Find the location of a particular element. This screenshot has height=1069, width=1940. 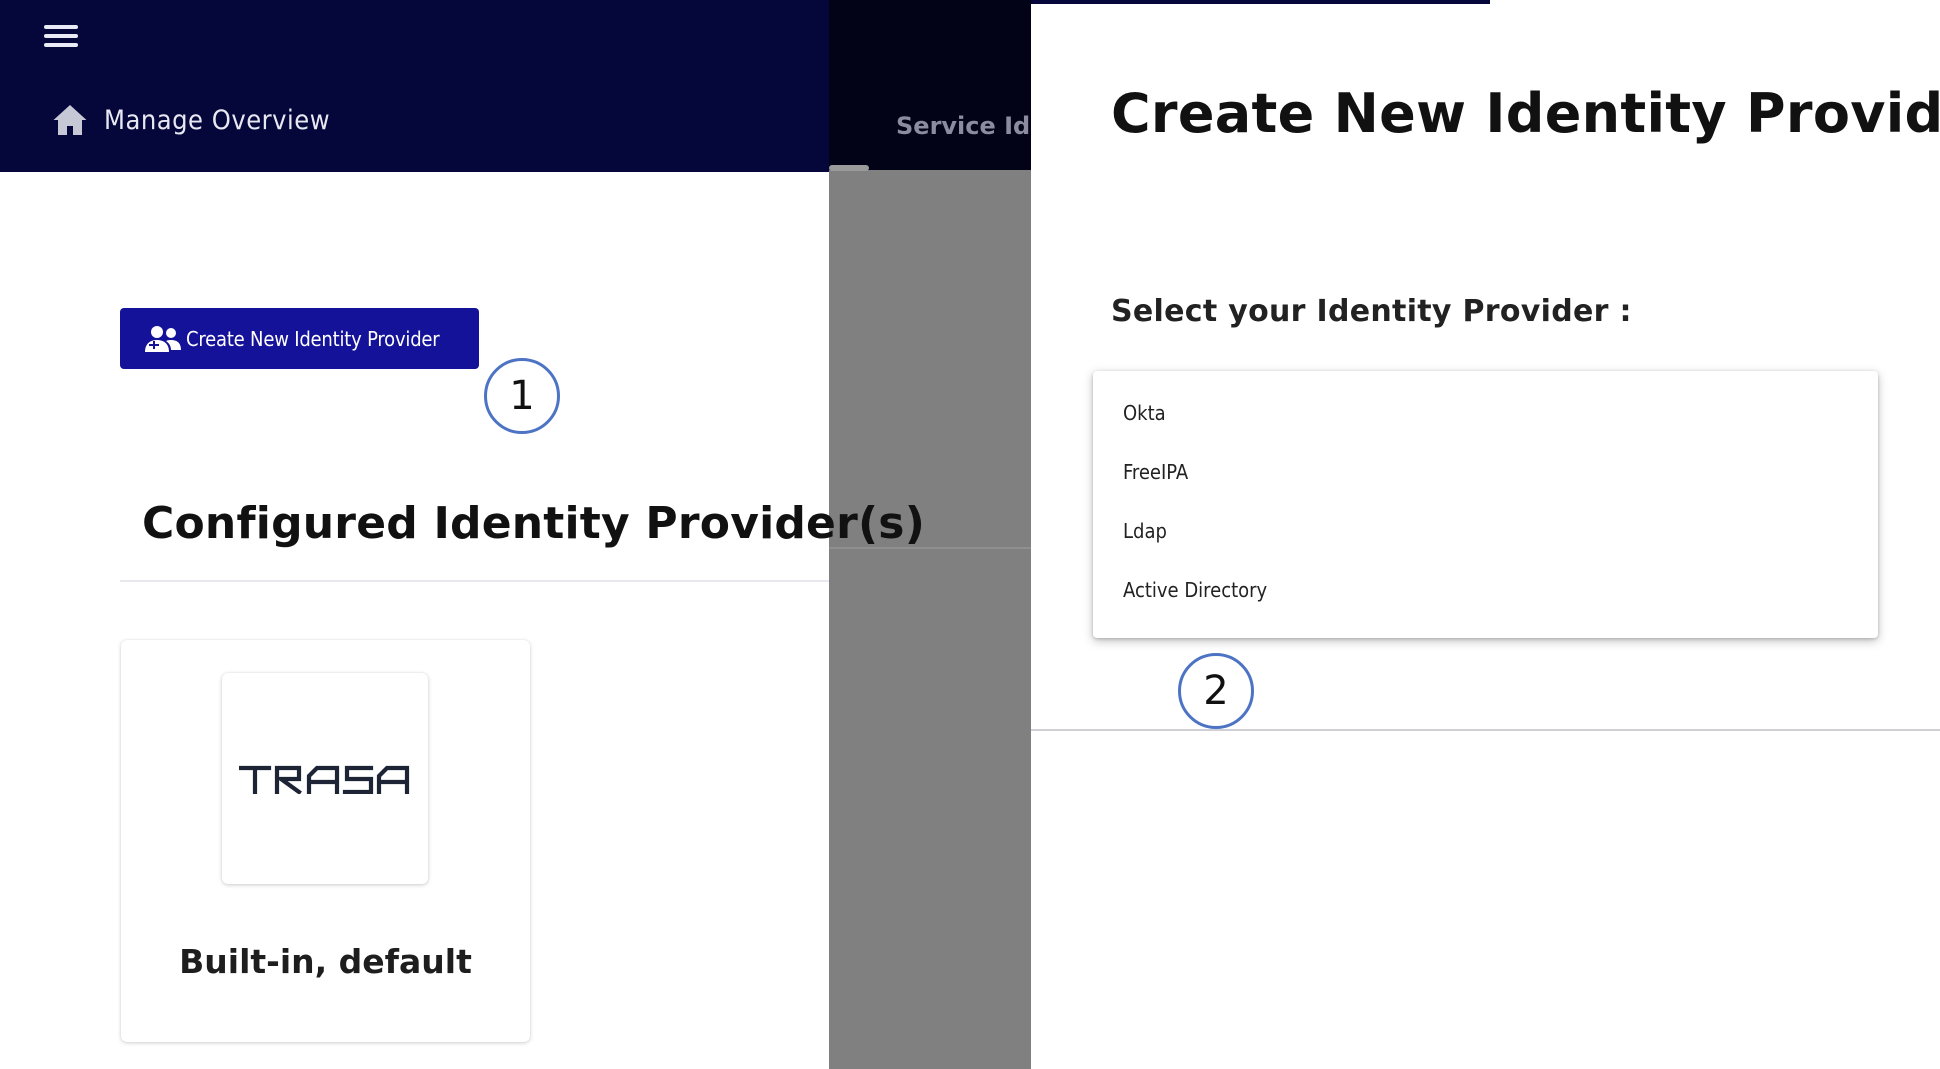

provider-dropdown-menu: Okta FreeIPA Ldap Active Directory is located at coordinates (1485, 504).